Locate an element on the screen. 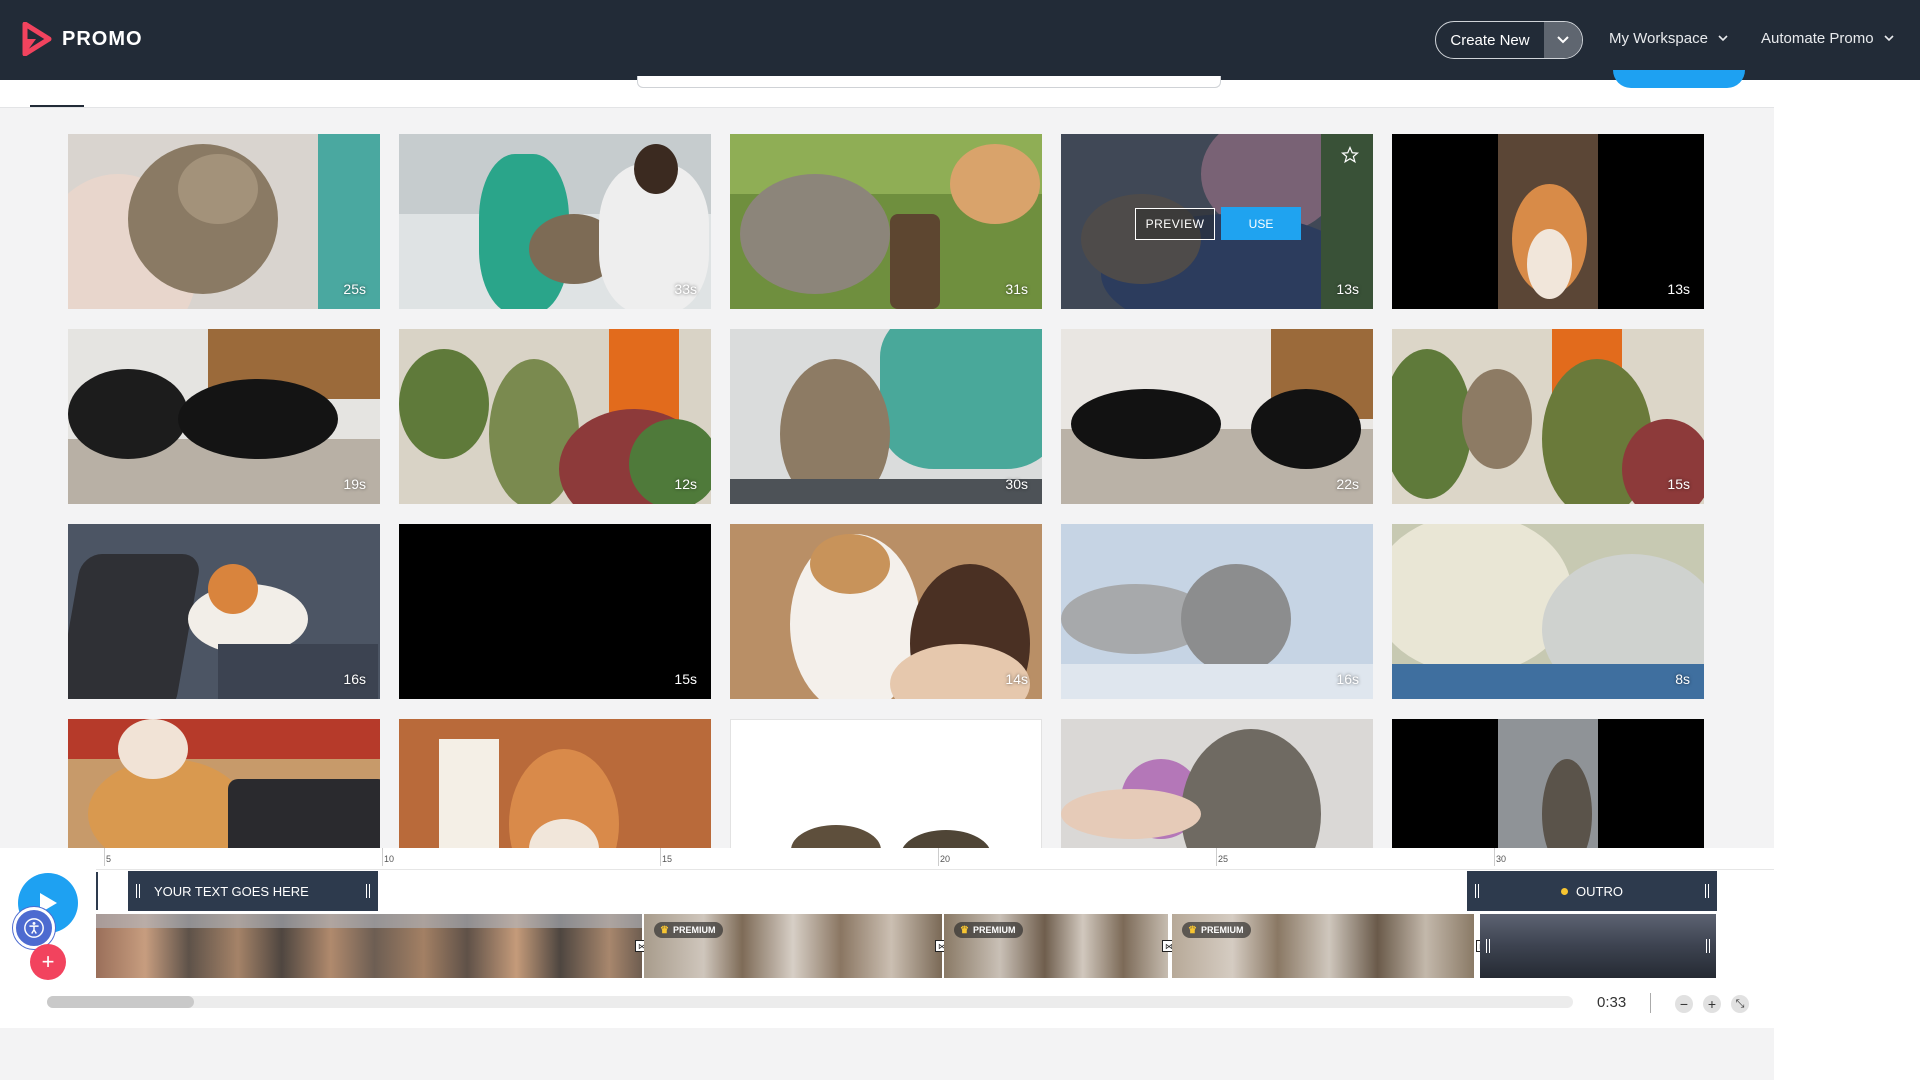 Image resolution: width=1920 pixels, height=1080 pixels. duration-label: 14s is located at coordinates (1016, 679).